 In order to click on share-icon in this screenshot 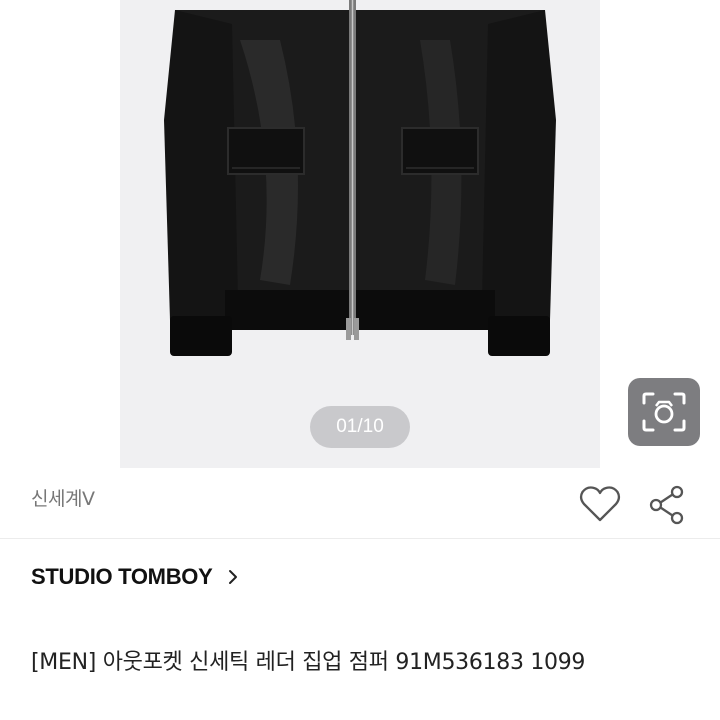, I will do `click(666, 505)`.